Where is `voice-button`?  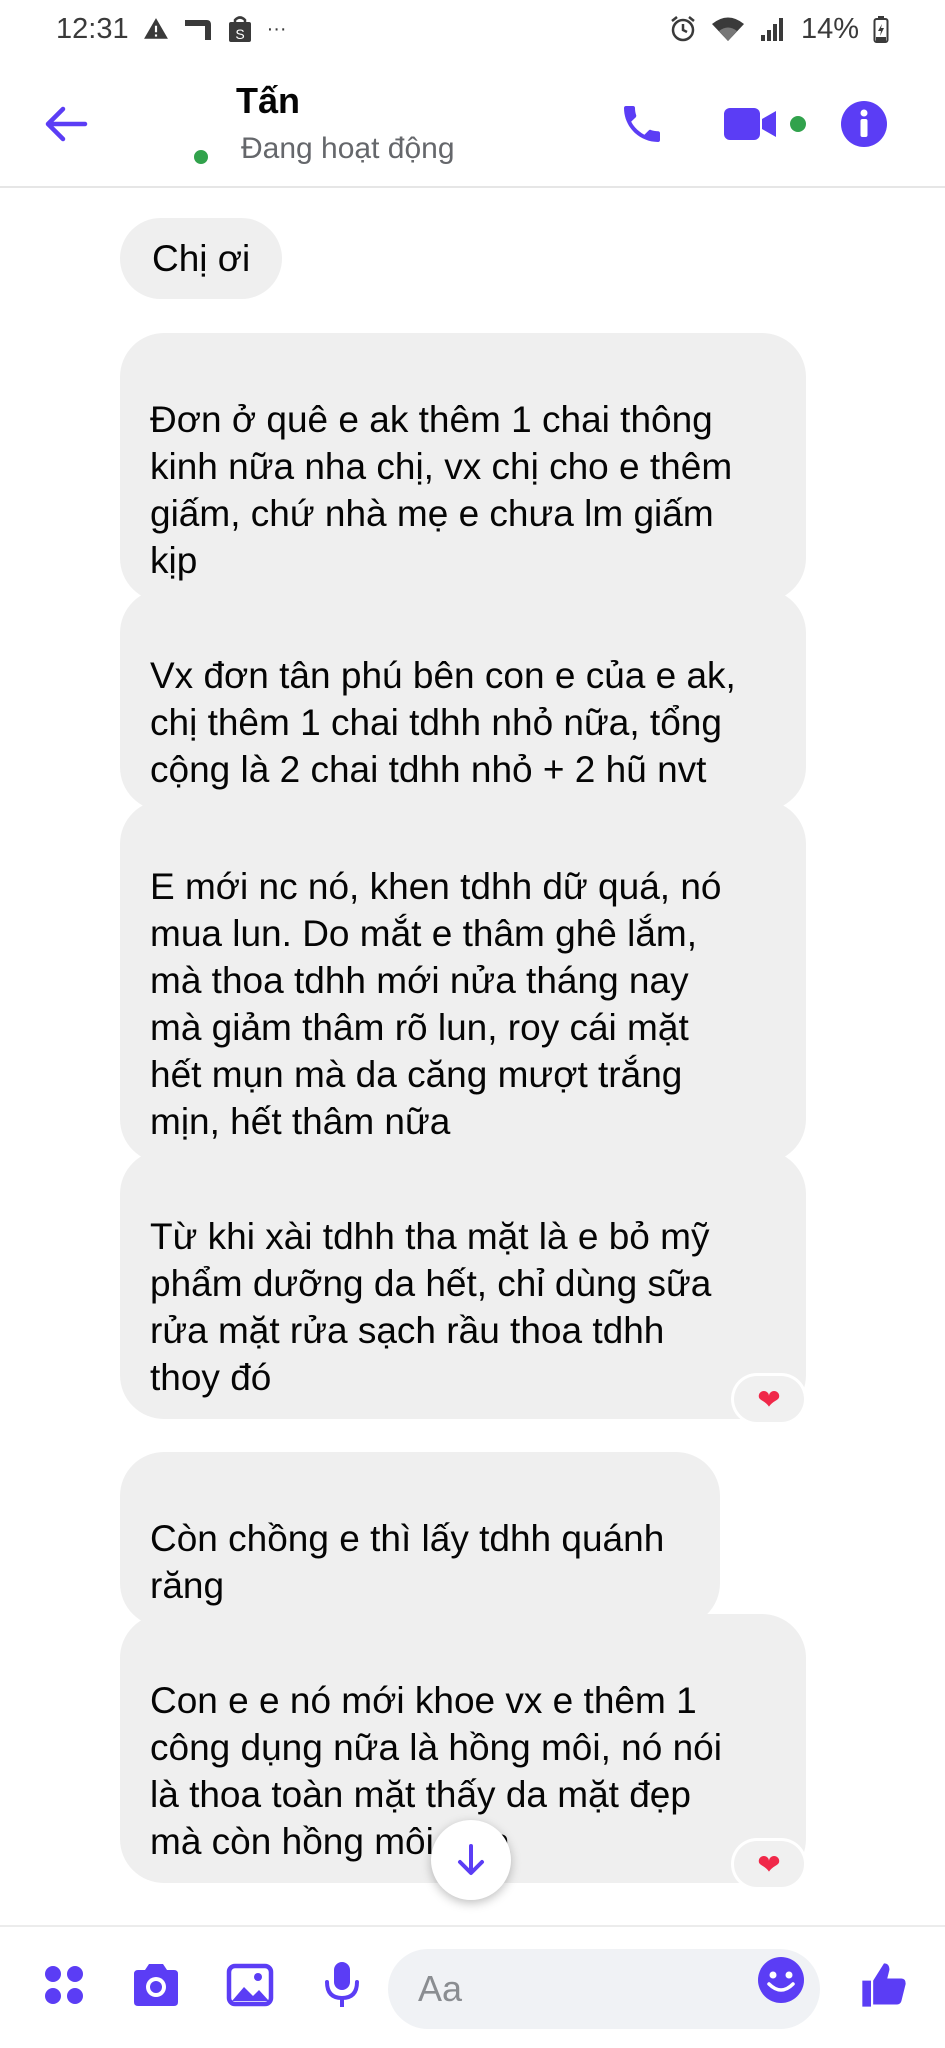
voice-button is located at coordinates (342, 1985).